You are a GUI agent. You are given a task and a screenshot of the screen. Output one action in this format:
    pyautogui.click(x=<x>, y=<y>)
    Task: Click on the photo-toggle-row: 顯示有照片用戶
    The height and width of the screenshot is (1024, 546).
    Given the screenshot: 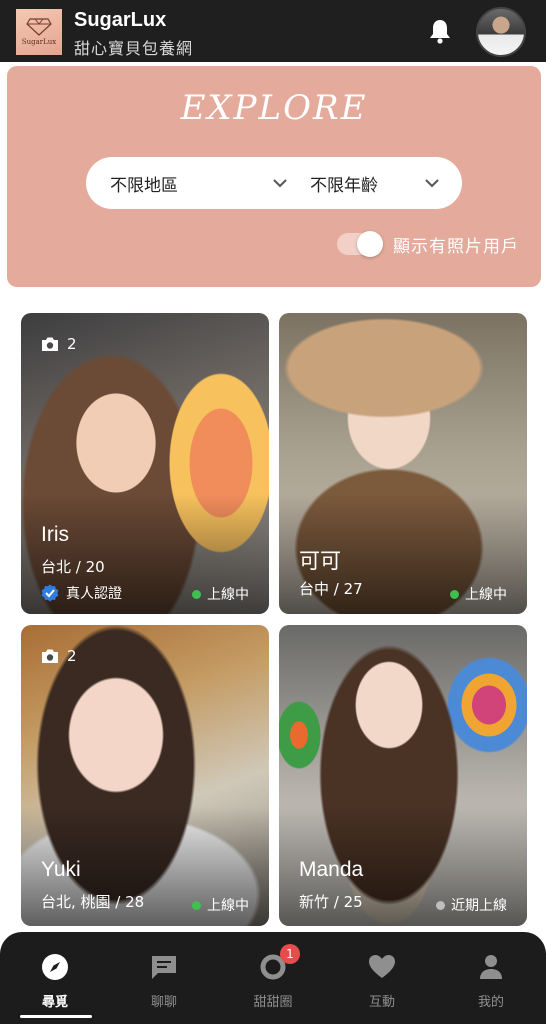 What is the action you would take?
    pyautogui.click(x=428, y=244)
    